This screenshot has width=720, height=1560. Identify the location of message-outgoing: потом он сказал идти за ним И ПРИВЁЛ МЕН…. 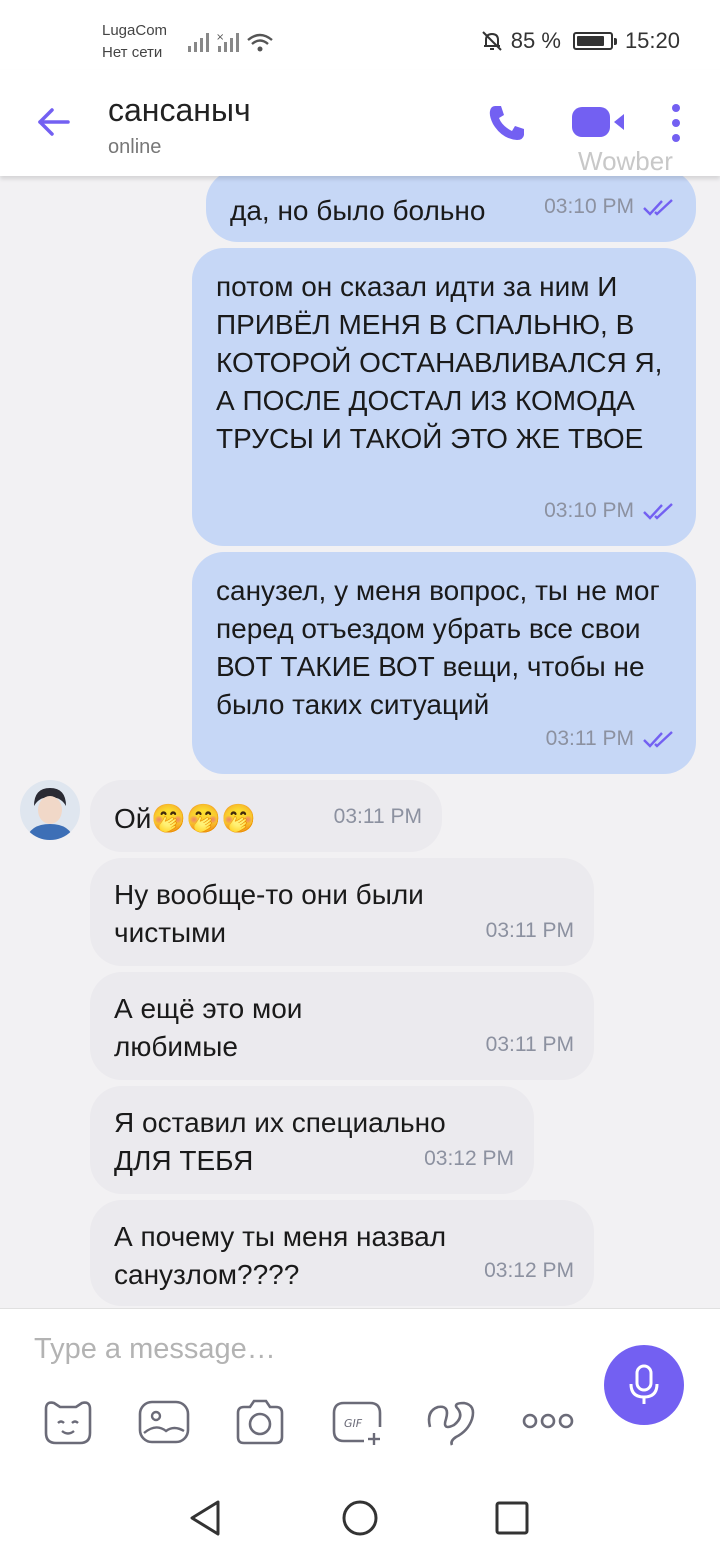
(444, 397).